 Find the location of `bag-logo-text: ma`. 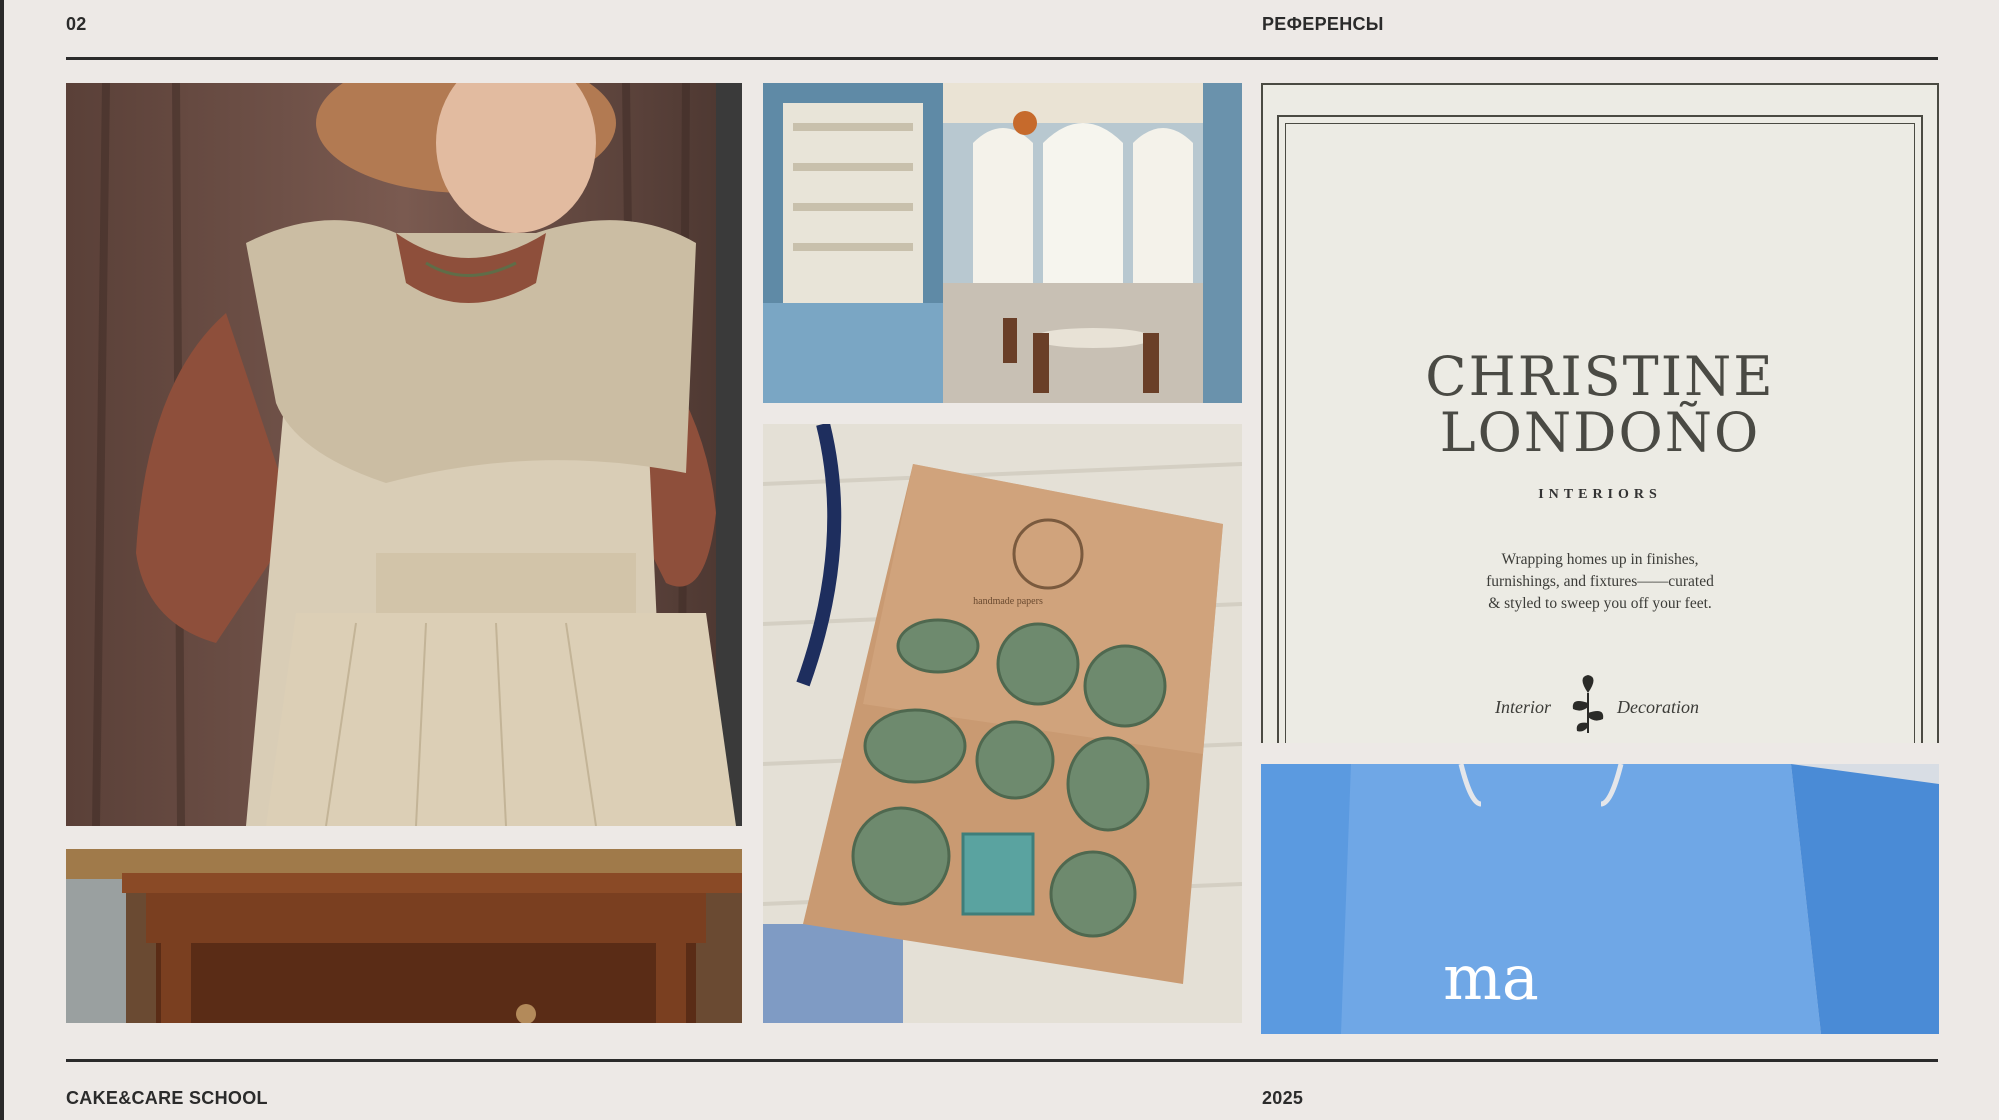

bag-logo-text: ma is located at coordinates (1491, 977).